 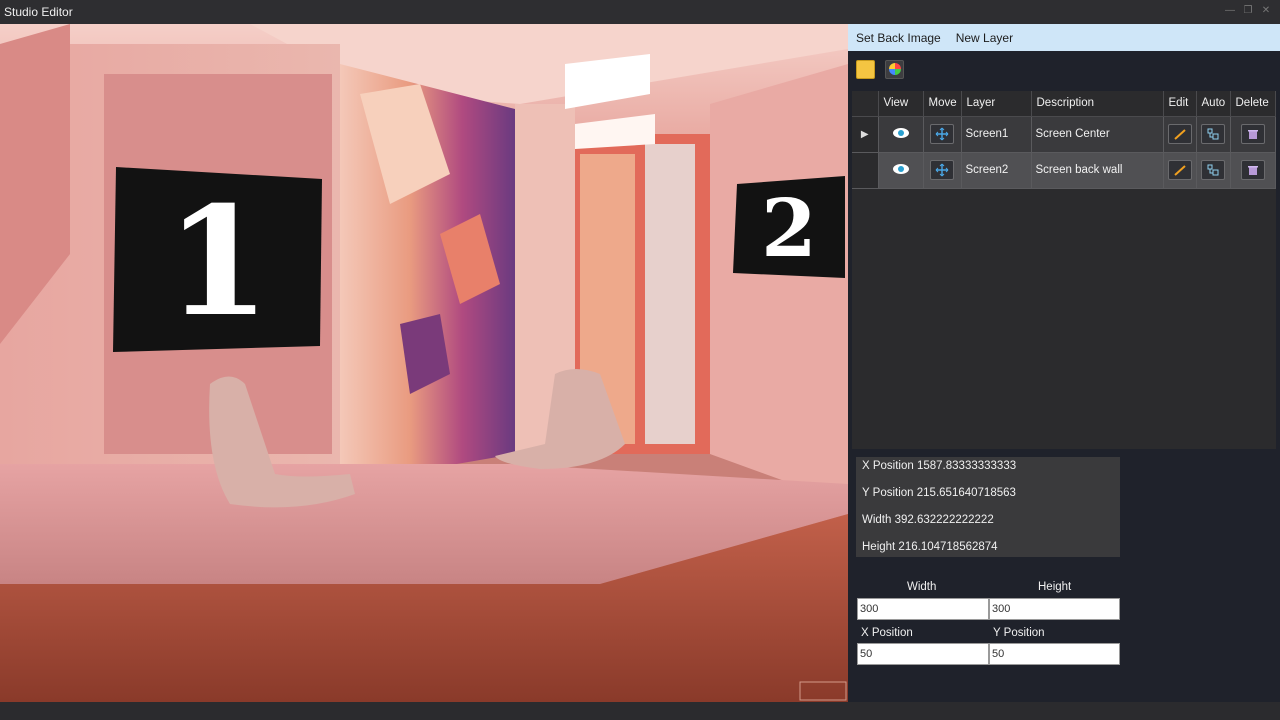 What do you see at coordinates (1253, 104) in the screenshot?
I see `header-delete: Delete` at bounding box center [1253, 104].